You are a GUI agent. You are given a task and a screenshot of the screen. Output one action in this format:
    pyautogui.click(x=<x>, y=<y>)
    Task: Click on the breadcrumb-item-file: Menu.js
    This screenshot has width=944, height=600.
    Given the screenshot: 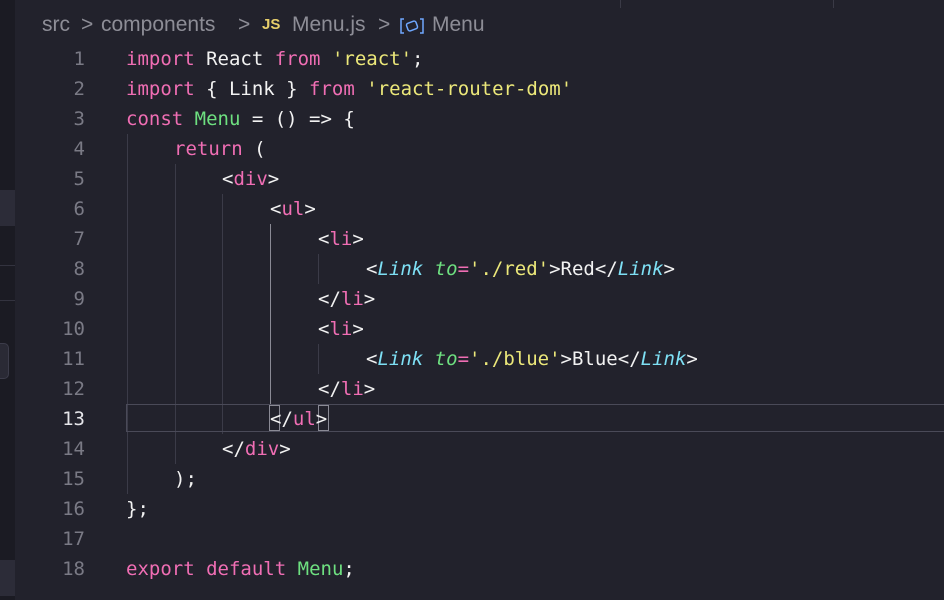 What is the action you would take?
    pyautogui.click(x=329, y=25)
    